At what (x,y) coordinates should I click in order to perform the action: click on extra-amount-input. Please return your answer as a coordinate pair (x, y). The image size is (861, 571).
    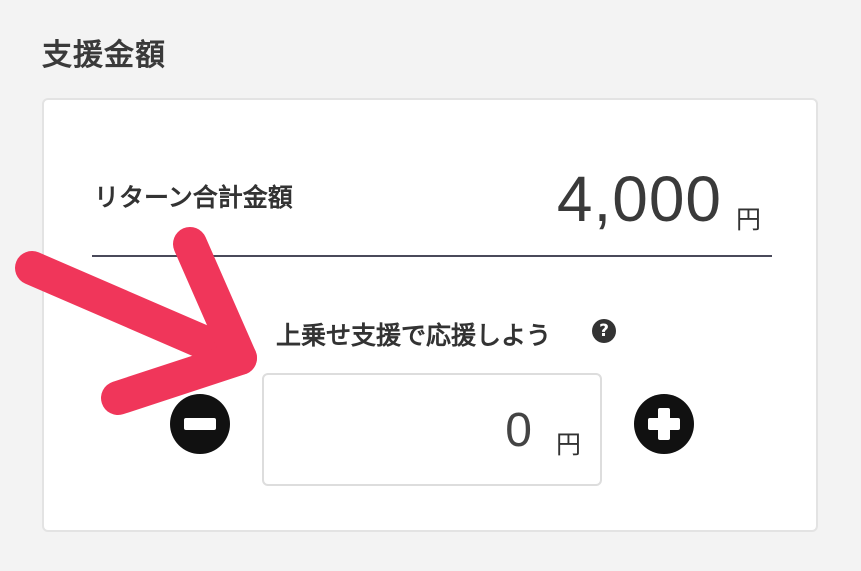
    Looking at the image, I should click on (403, 430).